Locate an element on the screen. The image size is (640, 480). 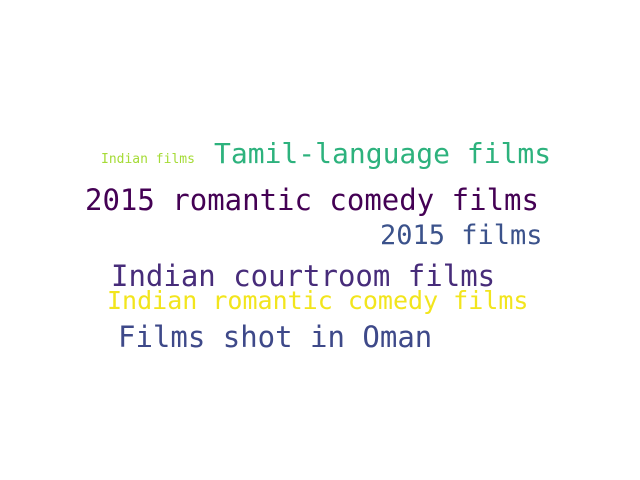
word-indian-films: Indian films is located at coordinates (148, 159).